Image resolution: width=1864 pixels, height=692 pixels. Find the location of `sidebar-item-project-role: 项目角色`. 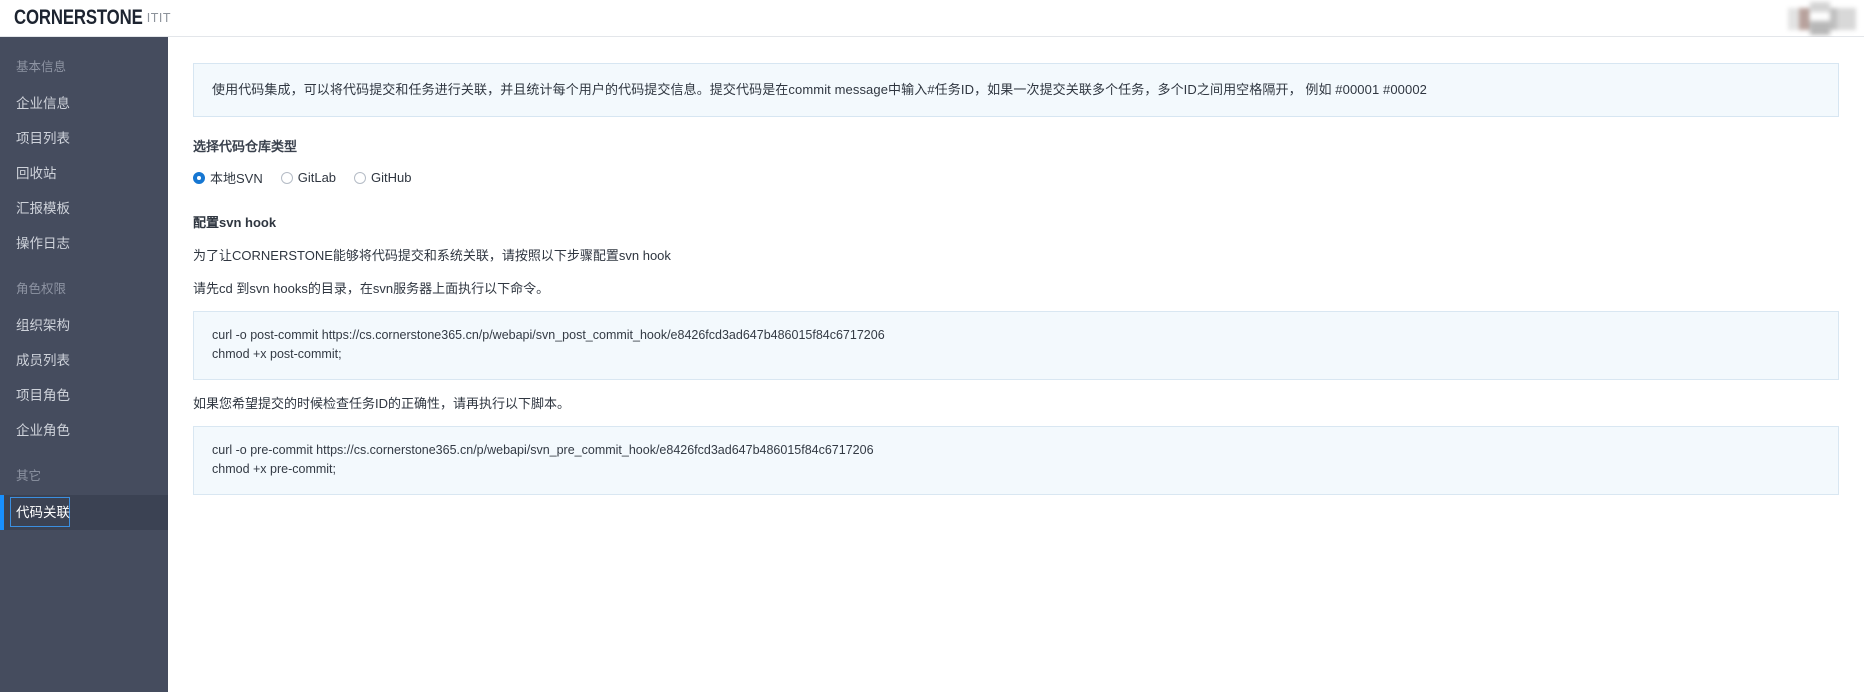

sidebar-item-project-role: 项目角色 is located at coordinates (84, 395).